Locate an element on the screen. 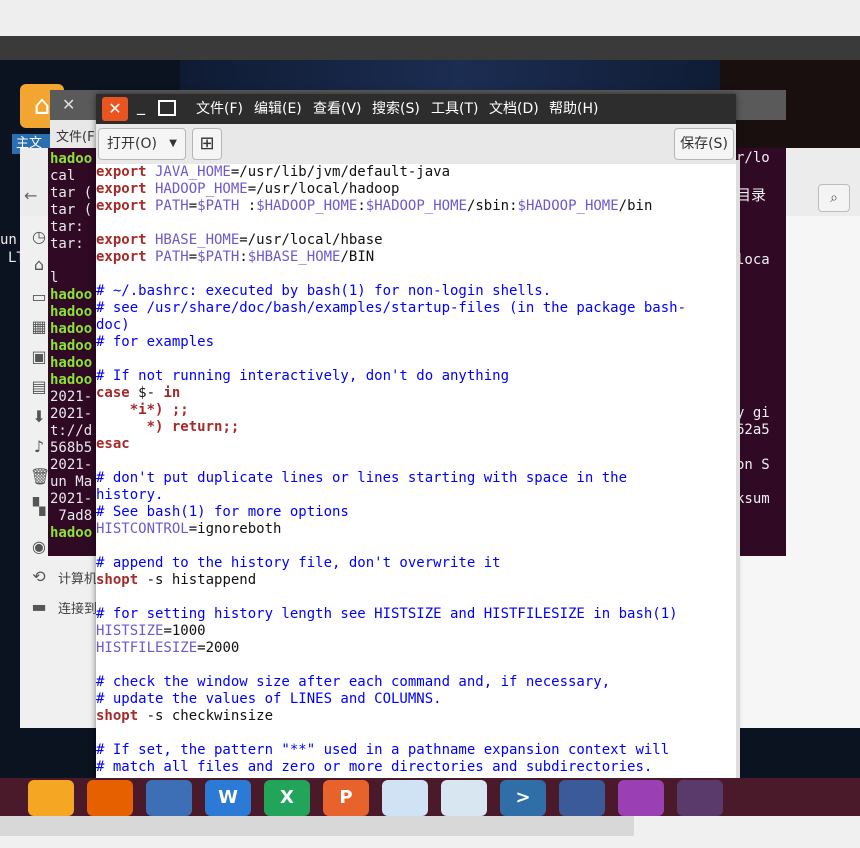  sidebar-item-computer: 计算机 is located at coordinates (77, 577).